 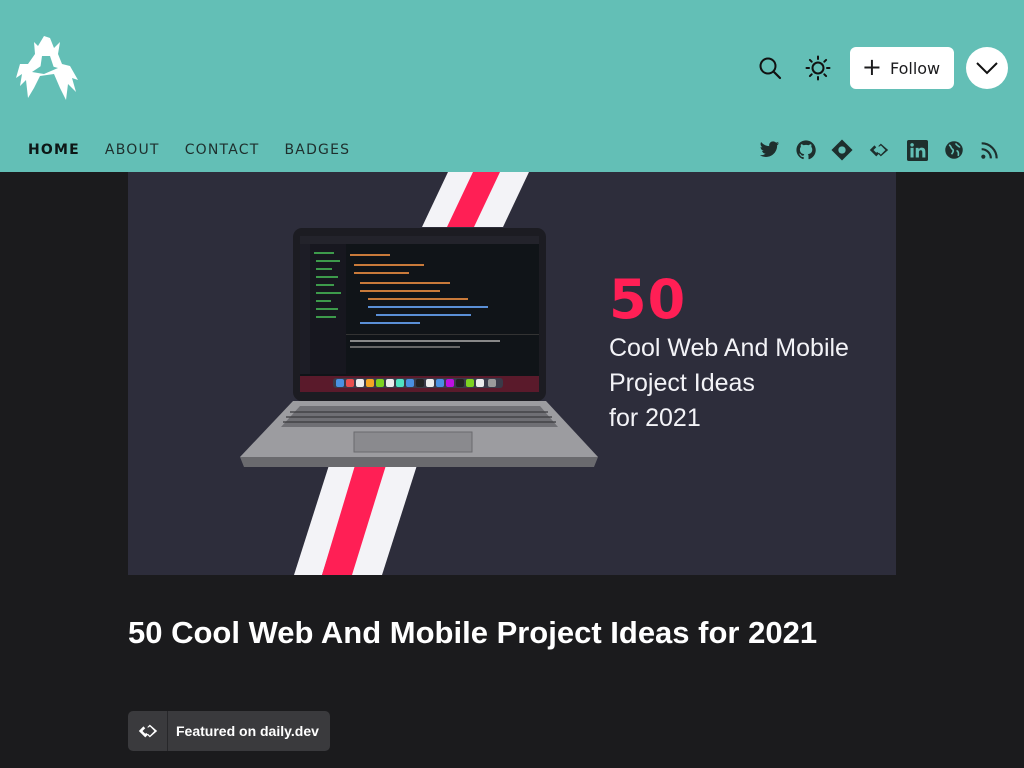 What do you see at coordinates (806, 150) in the screenshot?
I see `github-icon` at bounding box center [806, 150].